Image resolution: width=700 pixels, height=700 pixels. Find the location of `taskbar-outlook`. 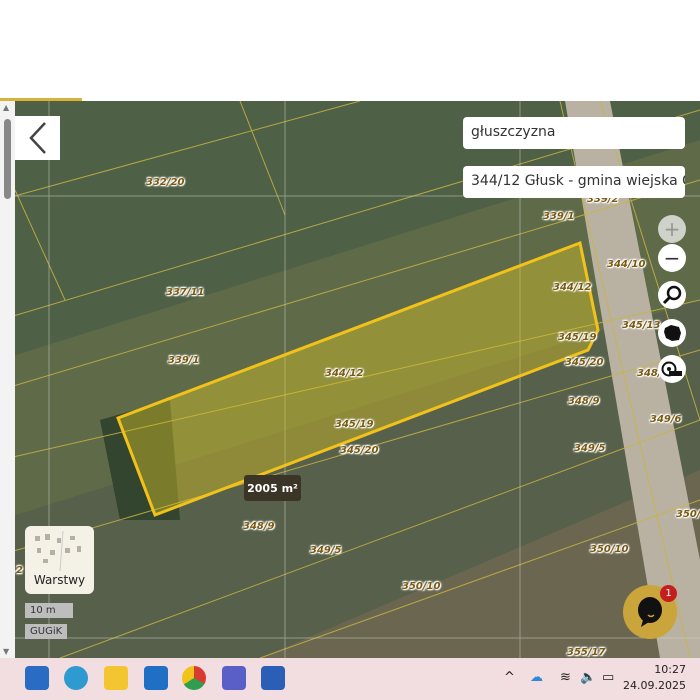

taskbar-outlook is located at coordinates (156, 678).